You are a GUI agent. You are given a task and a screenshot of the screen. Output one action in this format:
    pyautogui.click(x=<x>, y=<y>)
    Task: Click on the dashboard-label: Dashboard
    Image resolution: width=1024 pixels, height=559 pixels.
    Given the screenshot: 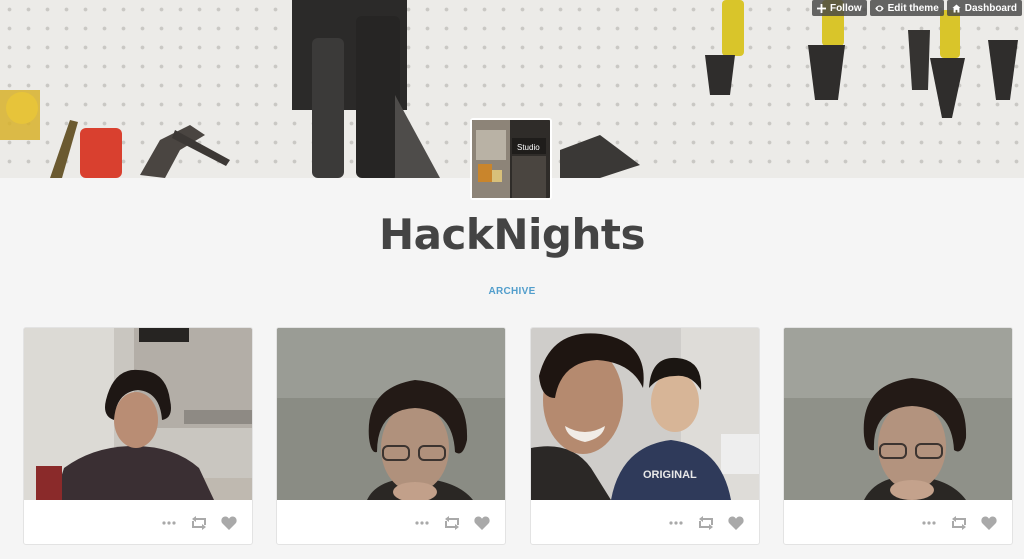 What is the action you would take?
    pyautogui.click(x=990, y=8)
    